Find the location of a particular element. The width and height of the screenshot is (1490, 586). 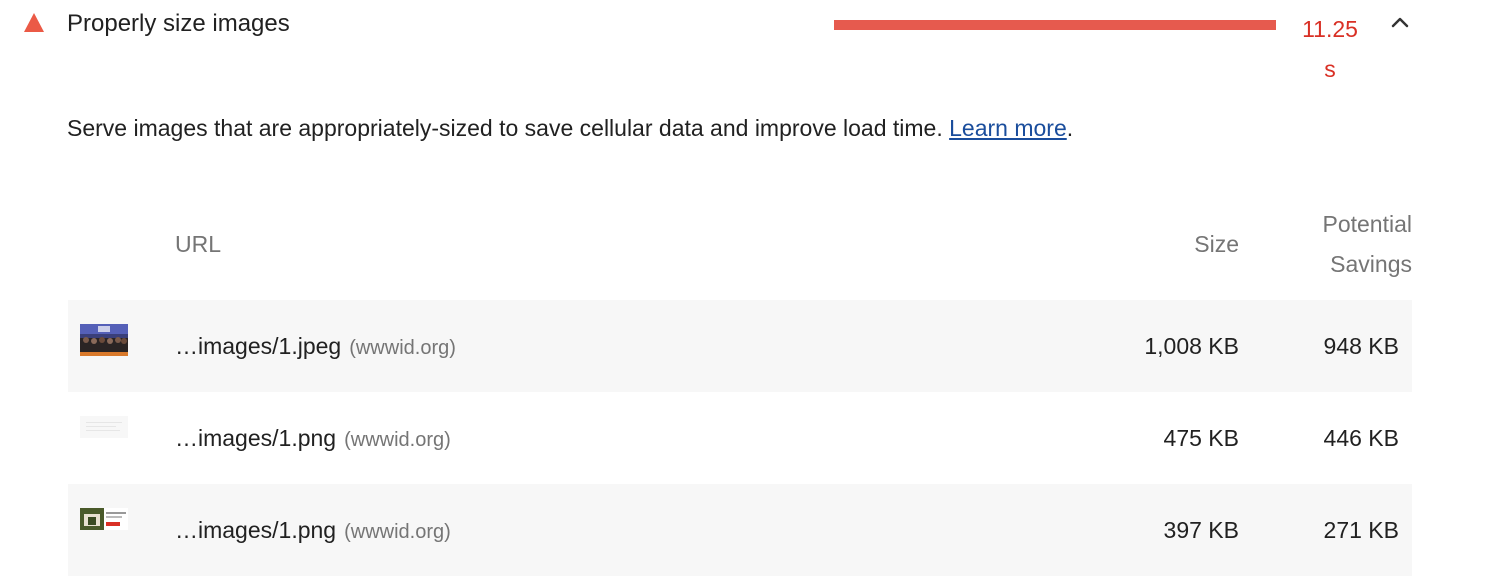

chevron-up-icon is located at coordinates (1400, 22).